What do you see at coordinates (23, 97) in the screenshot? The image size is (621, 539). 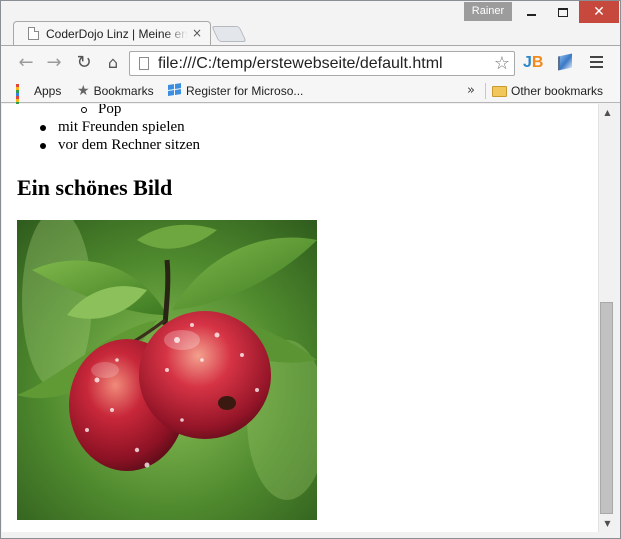 I see `apps-grid-icon` at bounding box center [23, 97].